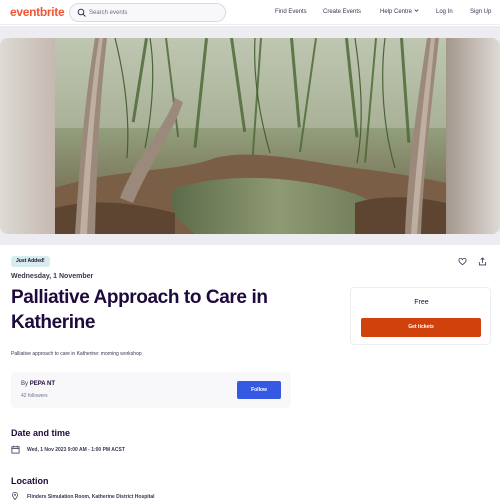 The height and width of the screenshot is (500, 500). What do you see at coordinates (30, 261) in the screenshot?
I see `just-added-badge: Just Added!` at bounding box center [30, 261].